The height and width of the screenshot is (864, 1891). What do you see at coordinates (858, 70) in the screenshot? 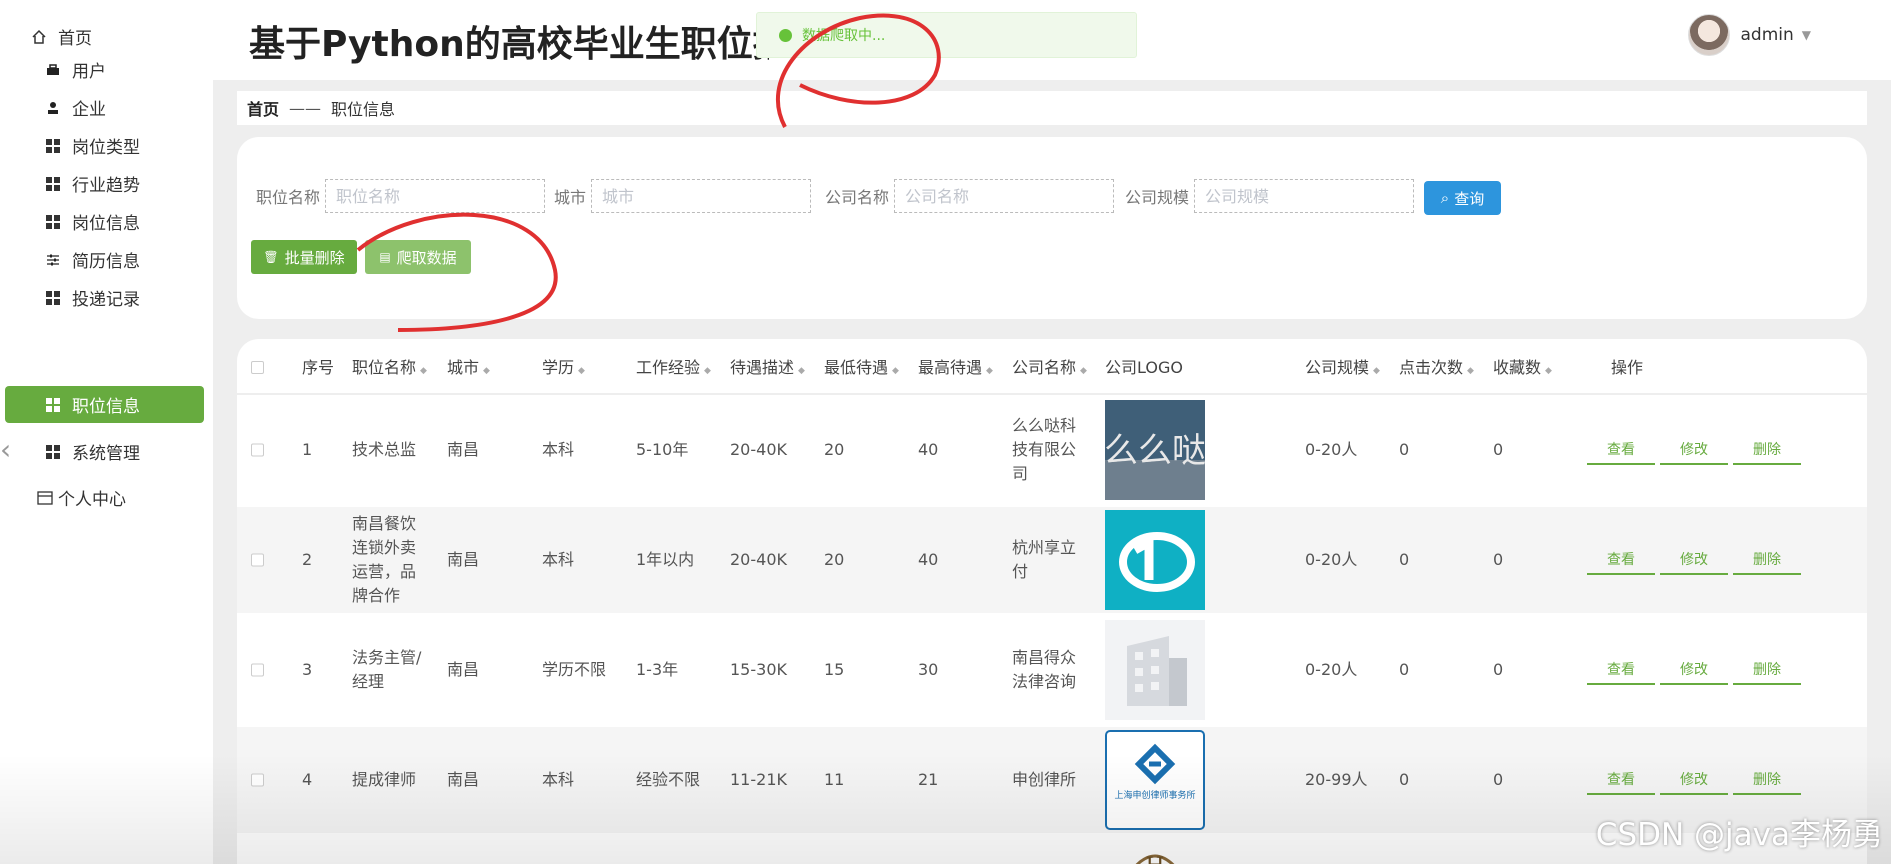
I see `annotation-circle-toast` at bounding box center [858, 70].